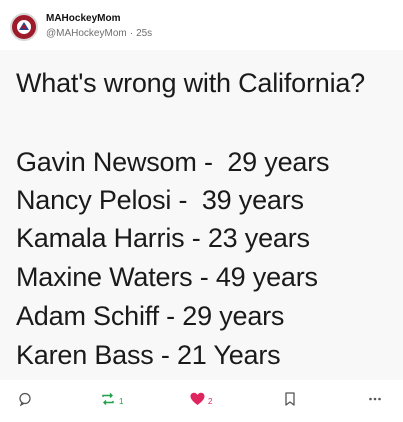 The image size is (403, 422). I want to click on post-header: MAHockeyMom @MAHockeyMom · 25s, so click(81, 27).